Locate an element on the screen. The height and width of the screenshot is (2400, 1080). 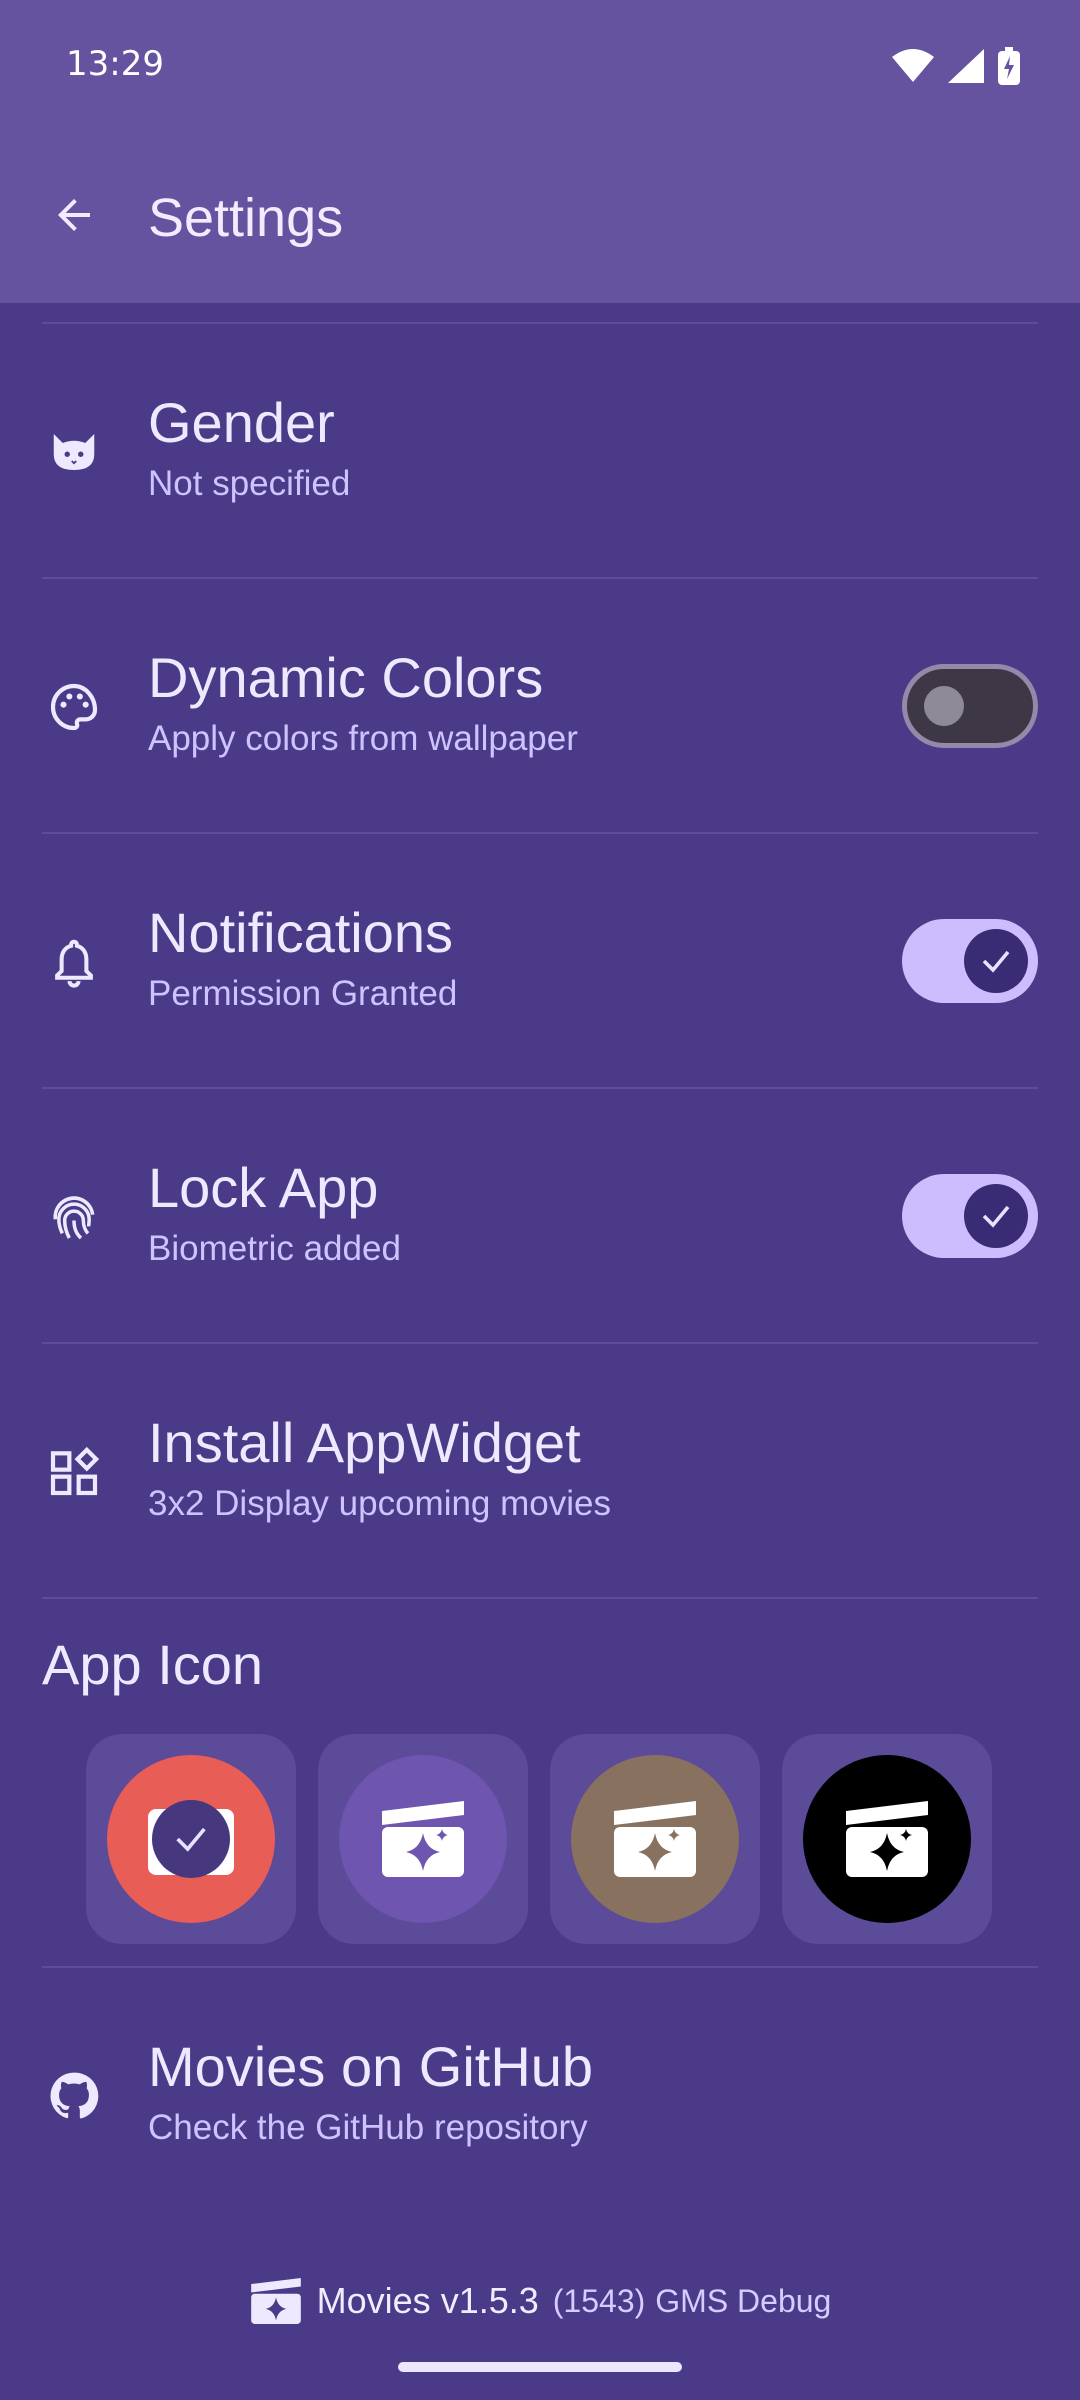
app-icon-option-purple is located at coordinates (423, 1839).